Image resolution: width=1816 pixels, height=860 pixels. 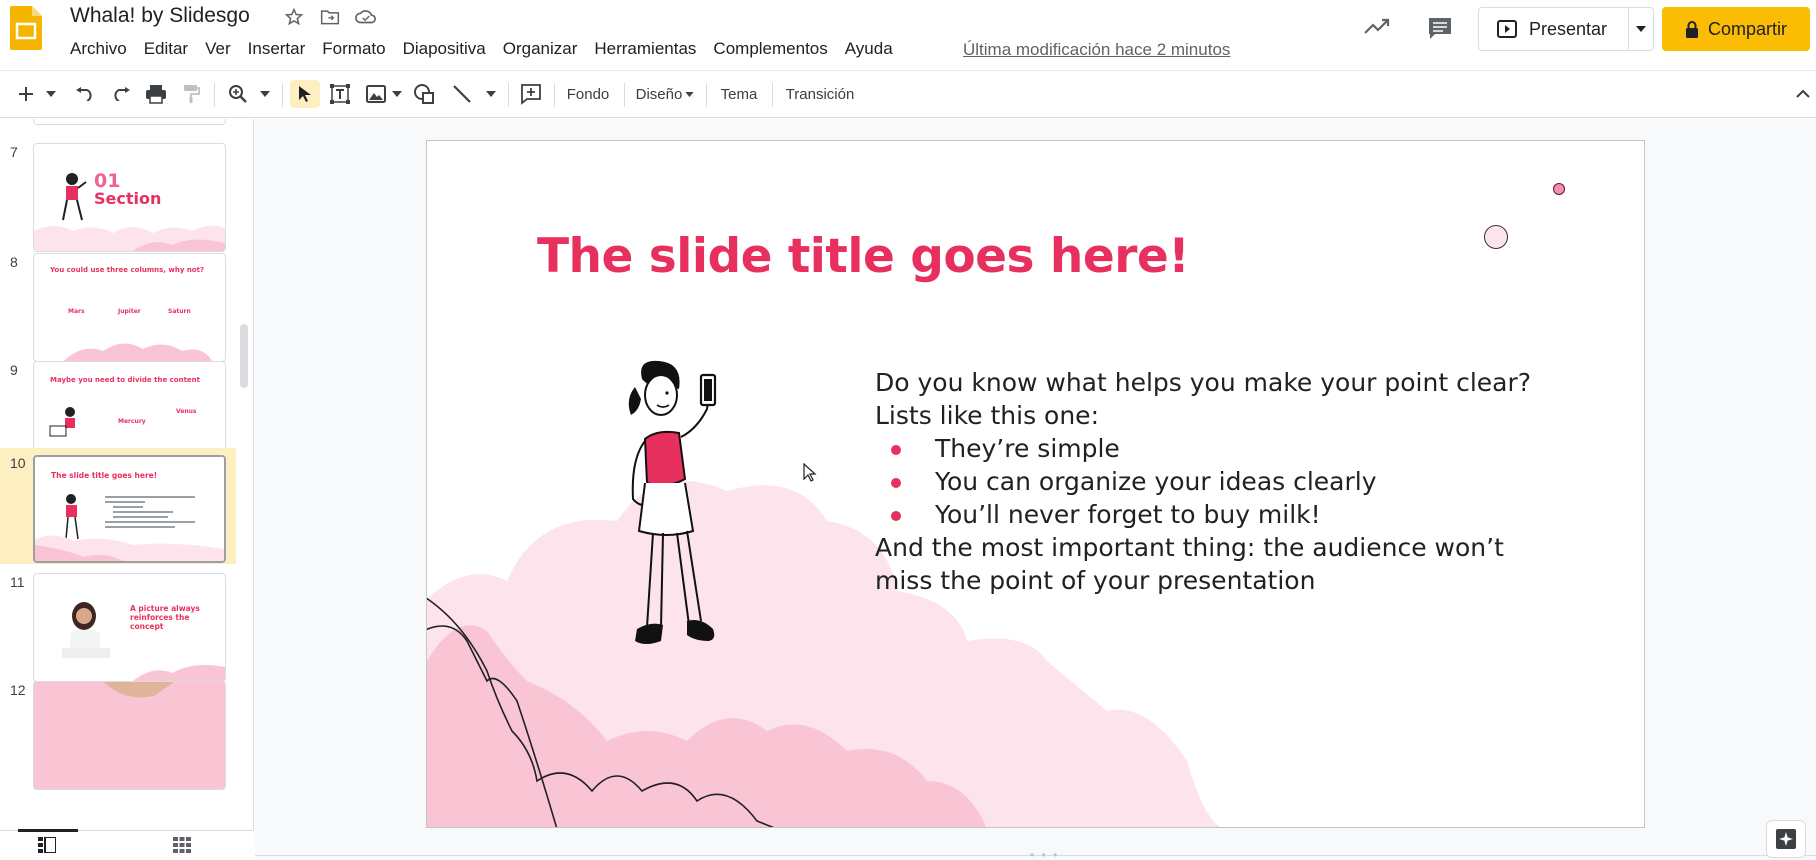 What do you see at coordinates (218, 49) in the screenshot?
I see `menu-ver: Ver` at bounding box center [218, 49].